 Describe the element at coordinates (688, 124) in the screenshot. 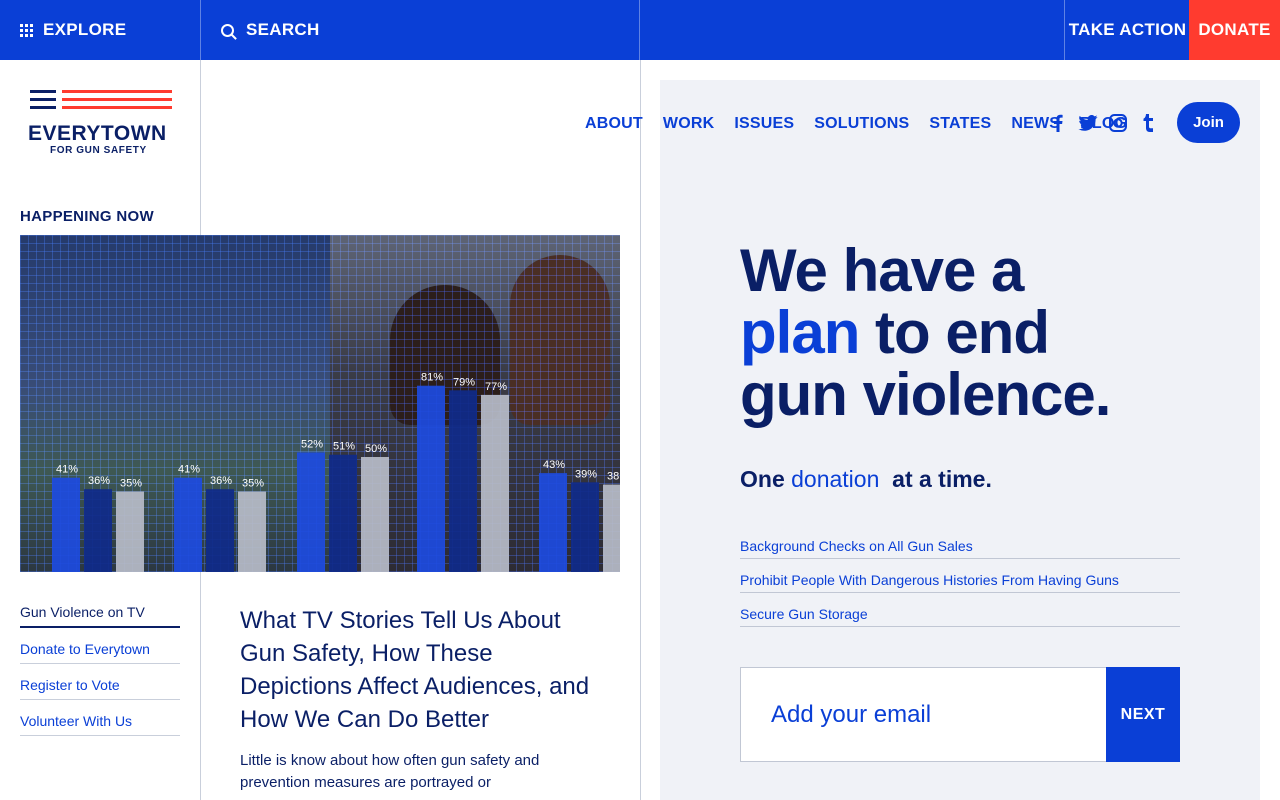

I see `nav-work: WORK` at that location.